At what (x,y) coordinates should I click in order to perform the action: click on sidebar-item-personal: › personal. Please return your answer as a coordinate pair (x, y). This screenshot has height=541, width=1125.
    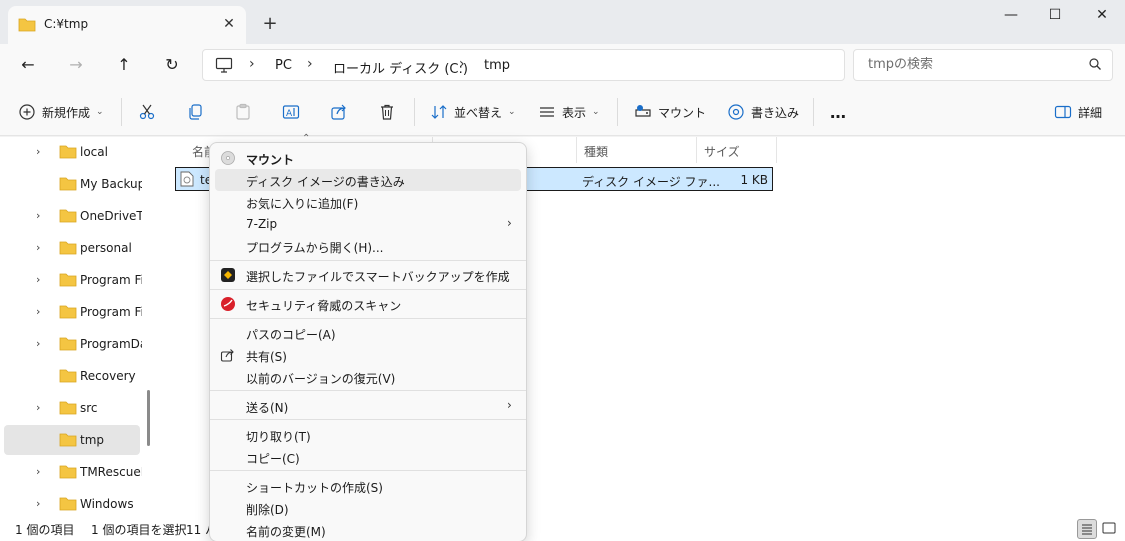
    Looking at the image, I should click on (72, 248).